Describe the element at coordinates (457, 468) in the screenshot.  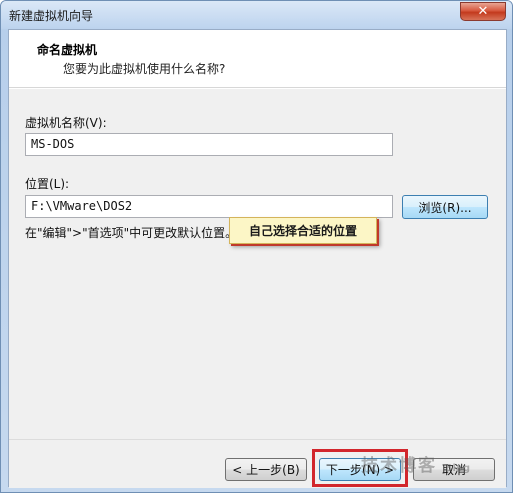
I see `watermark-suffix: Blog` at that location.